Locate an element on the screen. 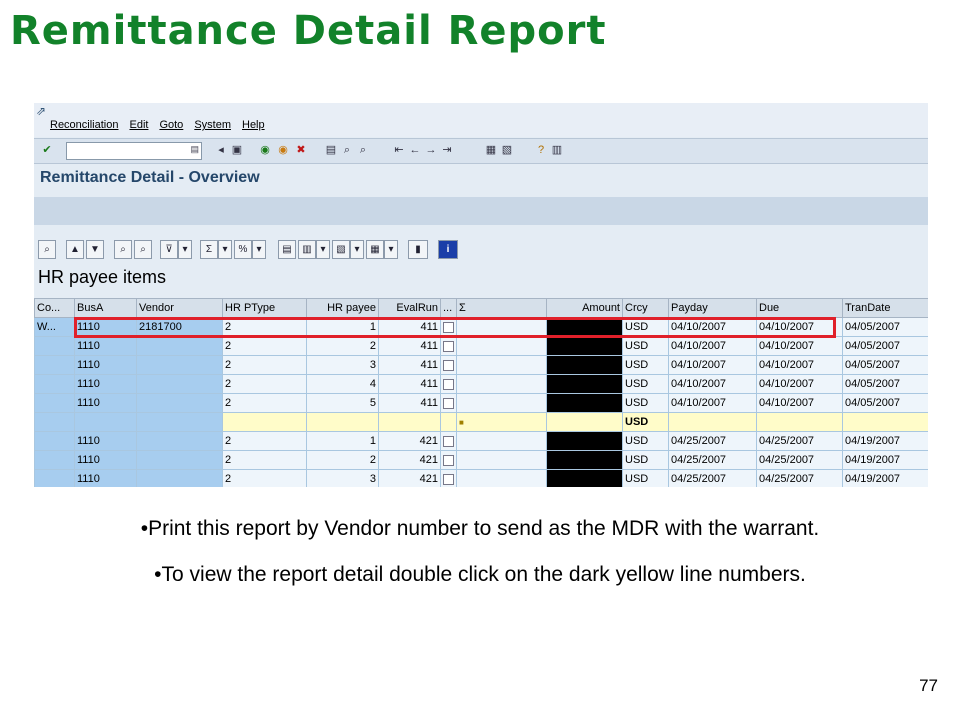 The image size is (960, 720). cell-hr-payee: 2 is located at coordinates (342, 346).